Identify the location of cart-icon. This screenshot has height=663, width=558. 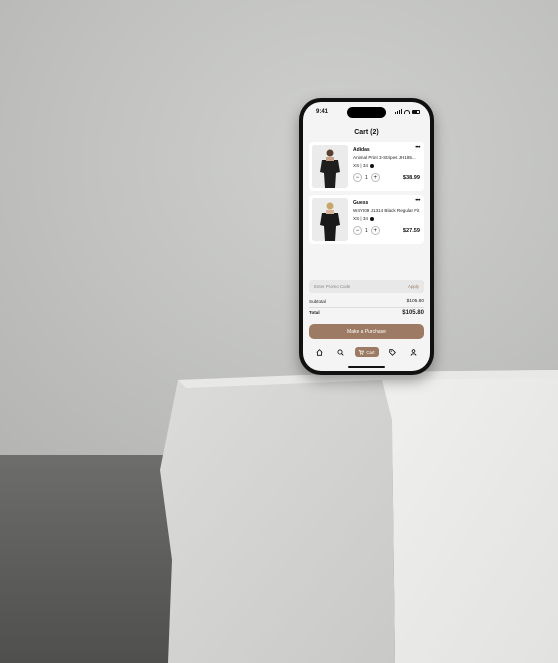
(361, 352).